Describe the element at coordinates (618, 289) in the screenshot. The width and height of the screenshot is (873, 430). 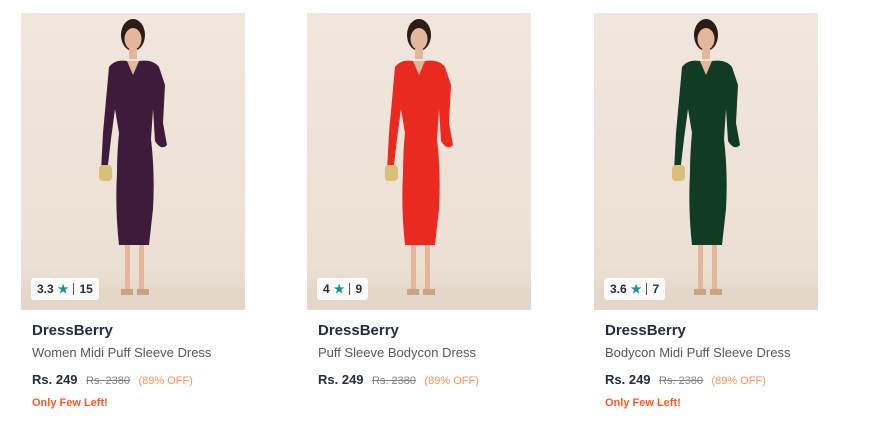
I see `rating-value: 3.6` at that location.